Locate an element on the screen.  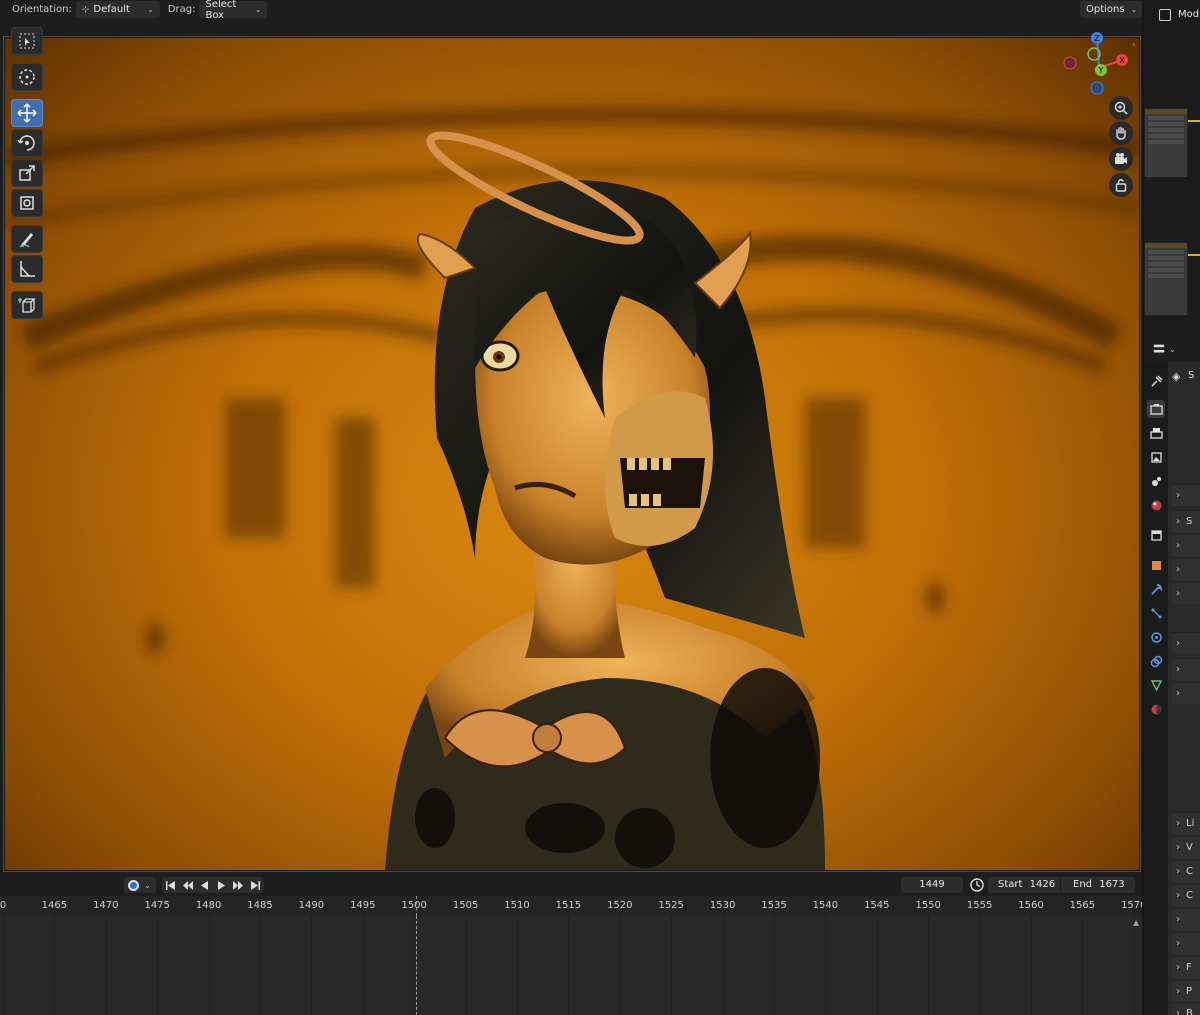
timeline-track-area is located at coordinates (571, 965).